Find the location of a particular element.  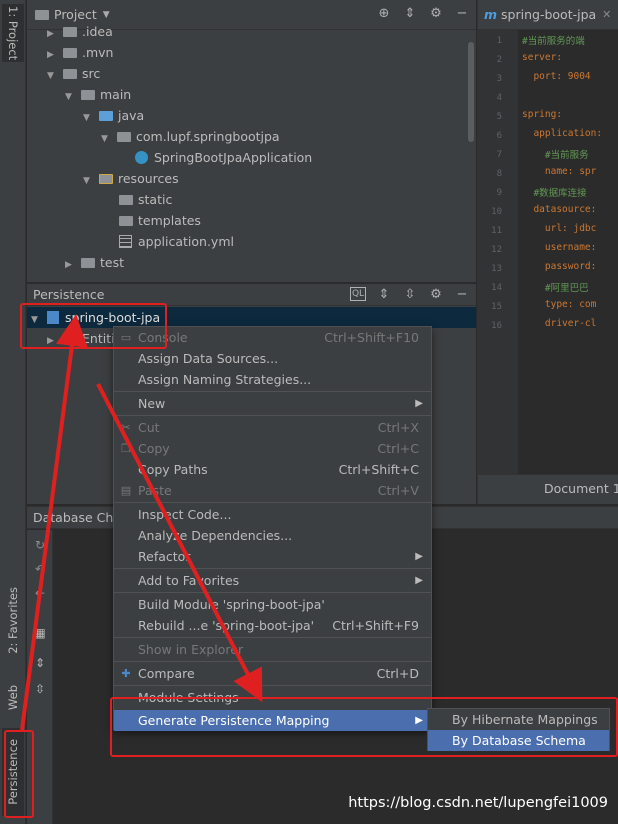

tree-item: ▼ main is located at coordinates (98, 94).